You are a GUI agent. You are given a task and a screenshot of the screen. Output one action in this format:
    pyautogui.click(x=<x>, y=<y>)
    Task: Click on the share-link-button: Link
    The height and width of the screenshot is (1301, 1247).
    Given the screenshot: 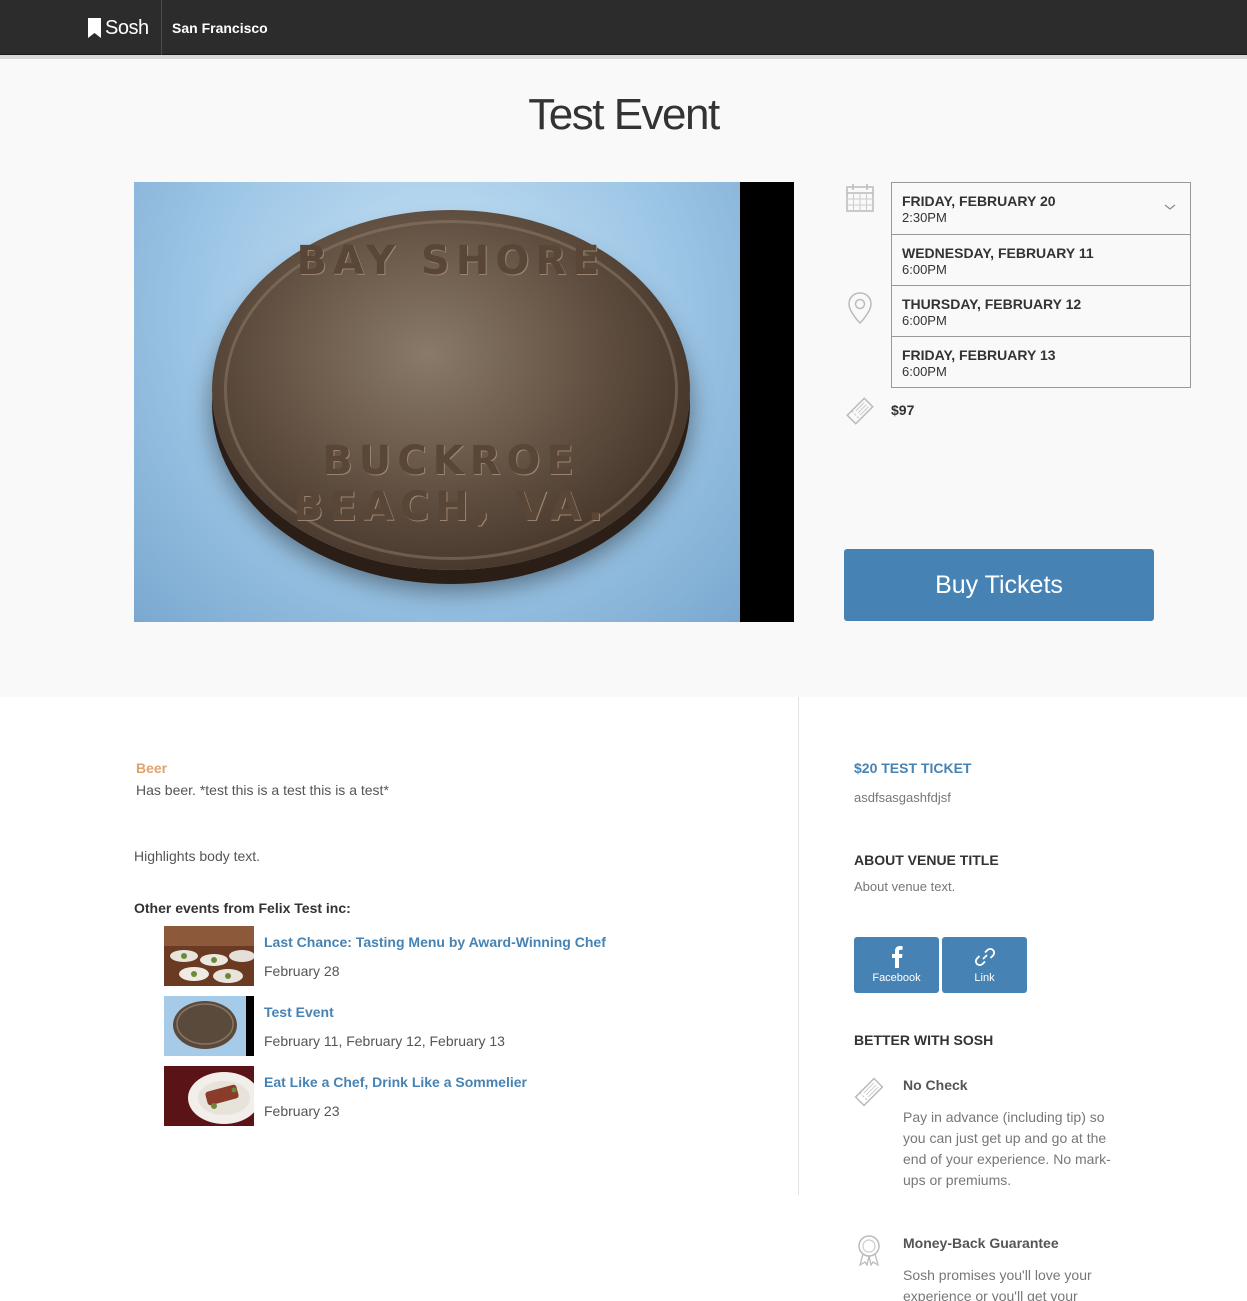 What is the action you would take?
    pyautogui.click(x=984, y=965)
    